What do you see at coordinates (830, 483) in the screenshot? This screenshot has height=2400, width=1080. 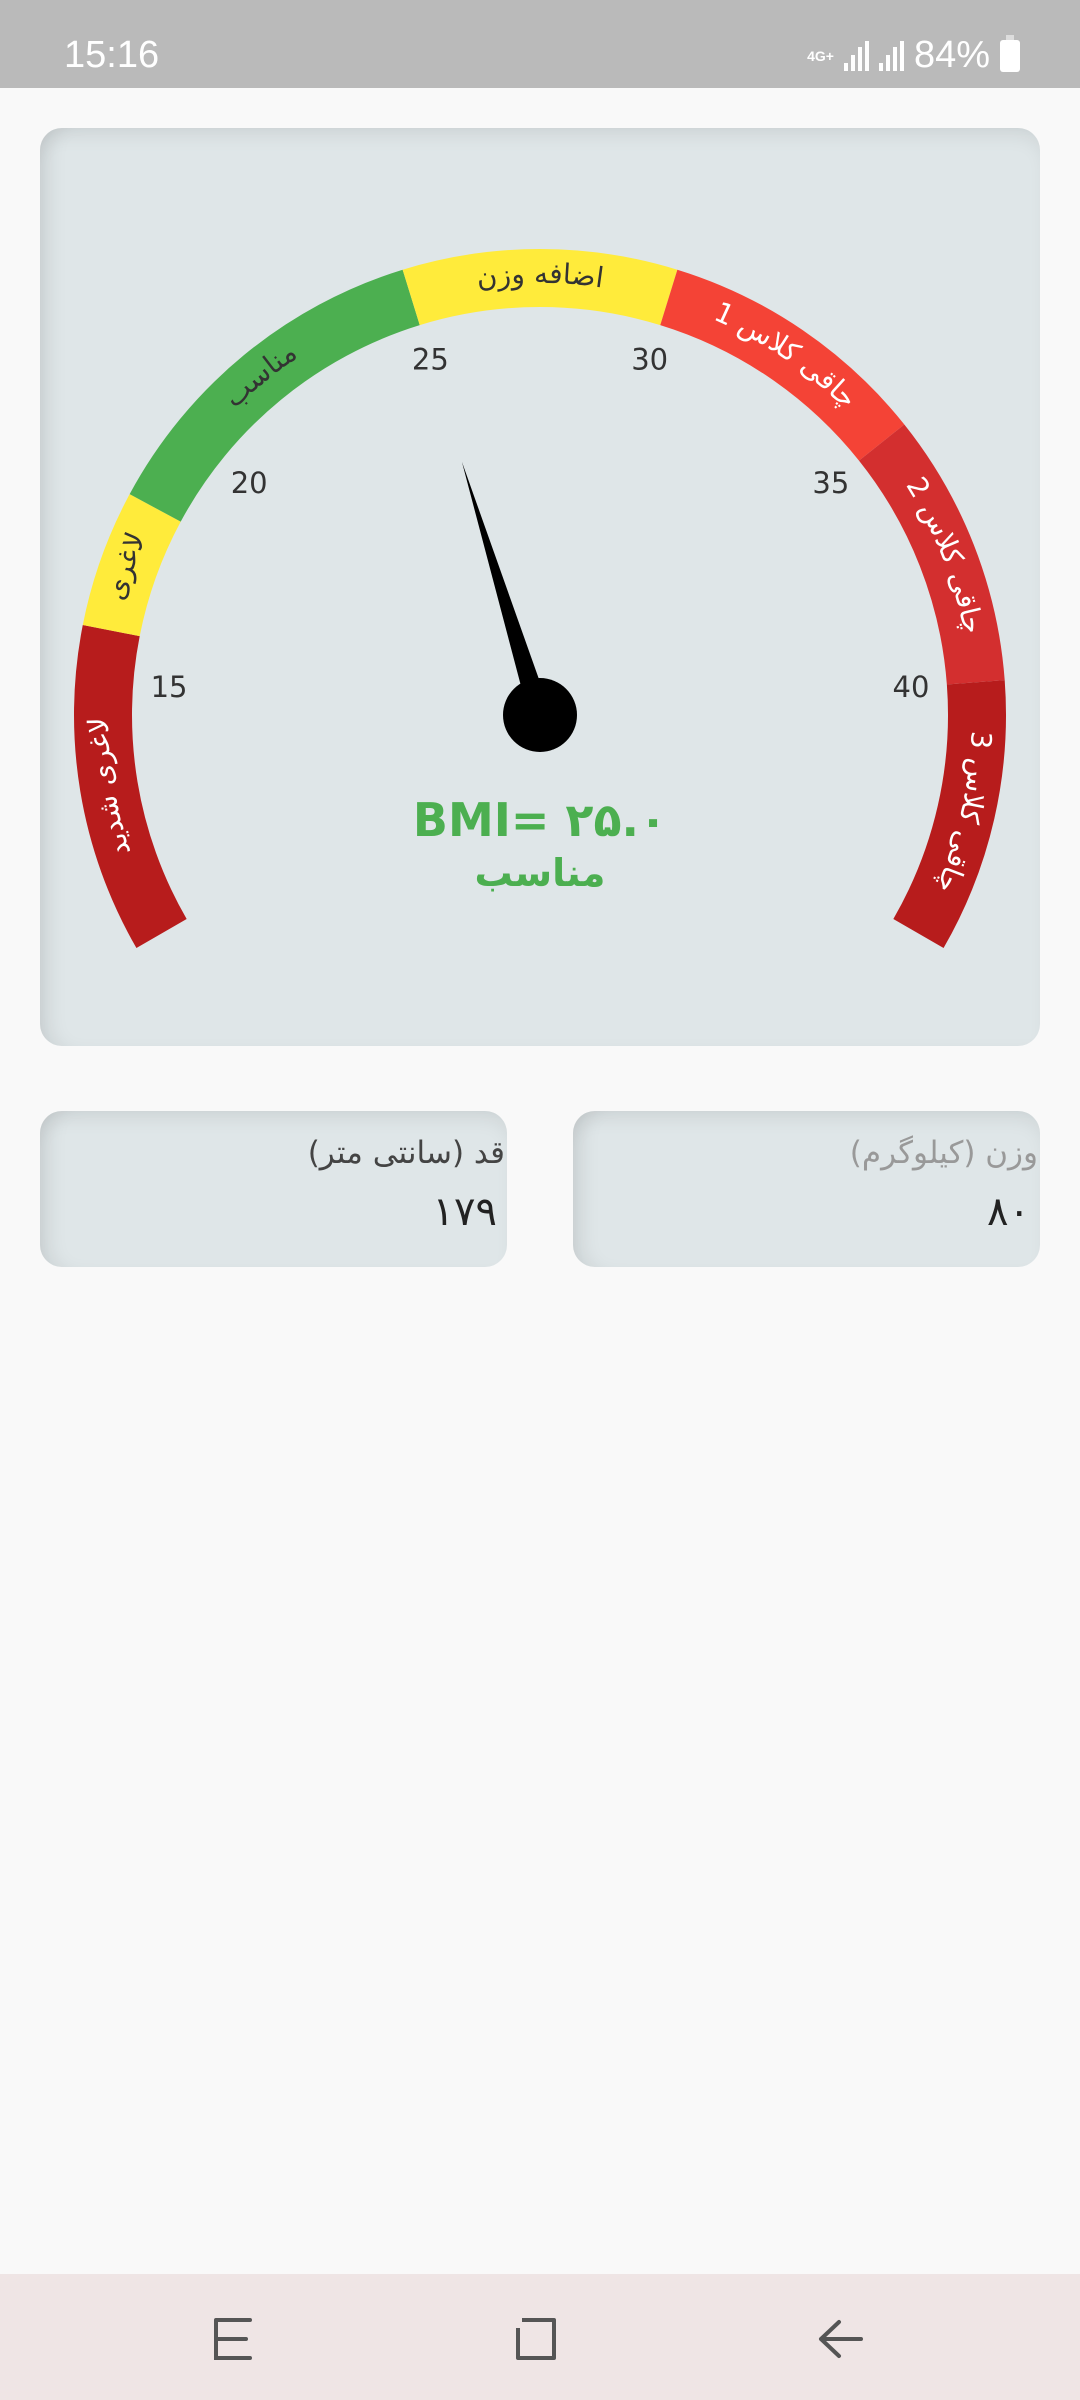 I see `gauge-tick-label: 35` at bounding box center [830, 483].